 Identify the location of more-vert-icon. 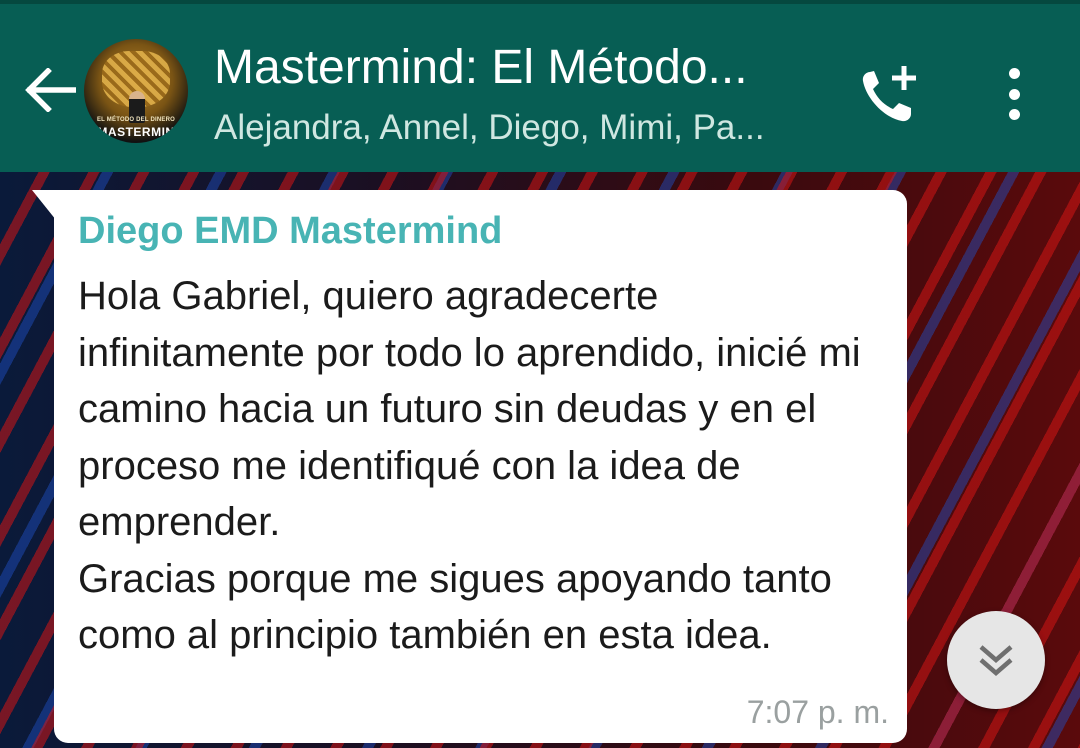
(1014, 73).